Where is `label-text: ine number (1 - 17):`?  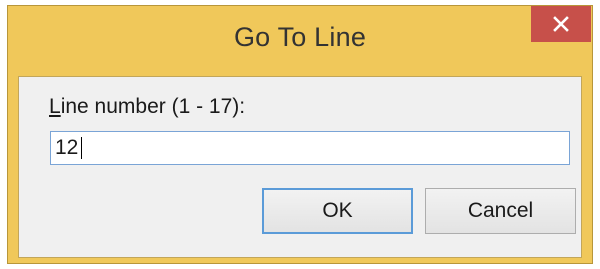
label-text: ine number (1 - 17): is located at coordinates (153, 106).